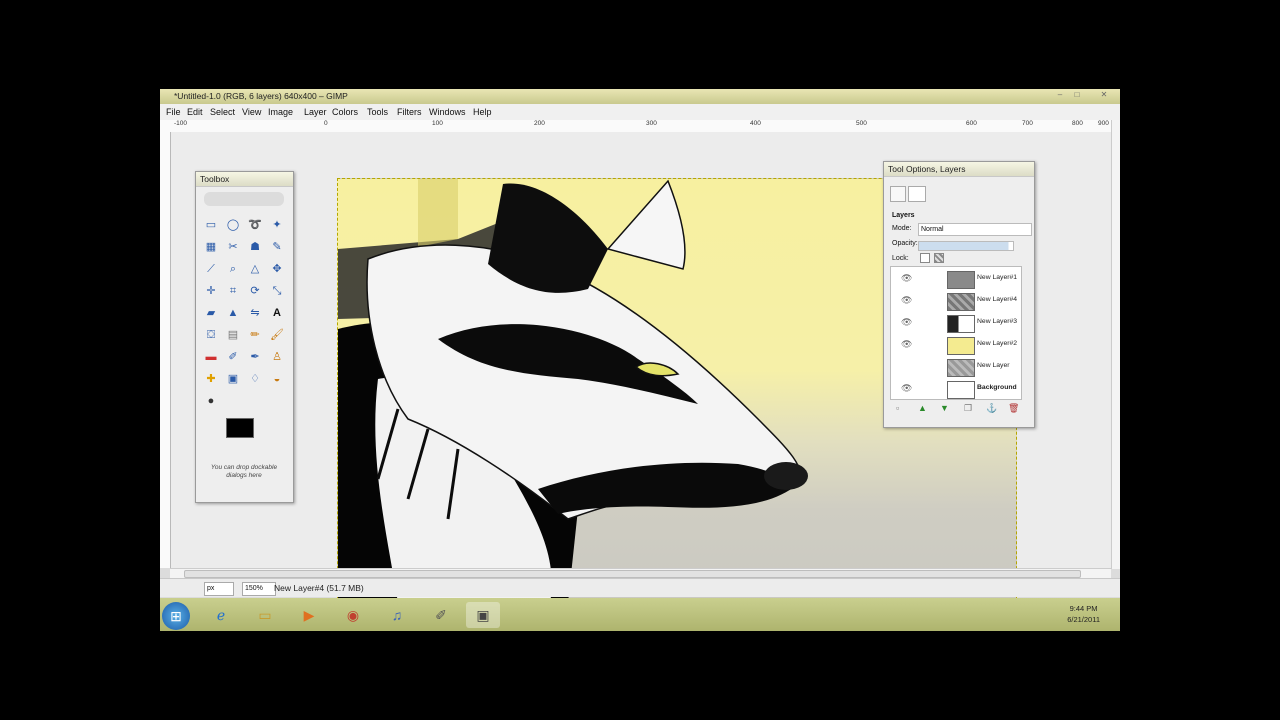  What do you see at coordinates (917, 194) in the screenshot?
I see `tab-layers` at bounding box center [917, 194].